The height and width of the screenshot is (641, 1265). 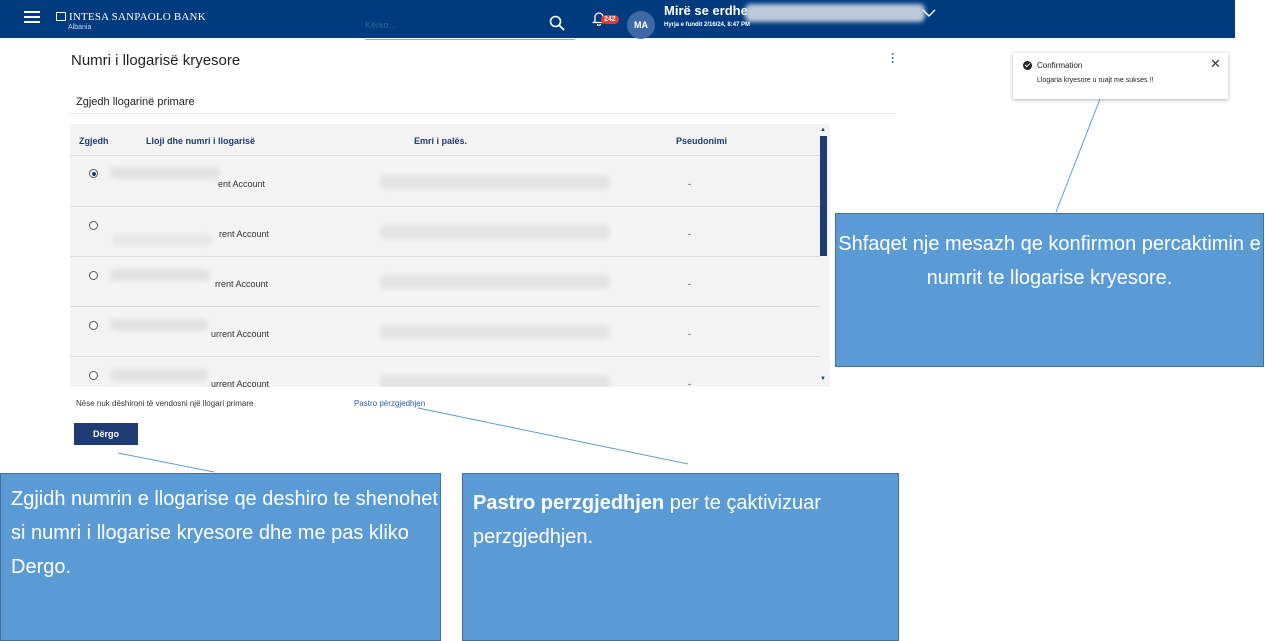 What do you see at coordinates (1027, 65) in the screenshot?
I see `check-circle-icon` at bounding box center [1027, 65].